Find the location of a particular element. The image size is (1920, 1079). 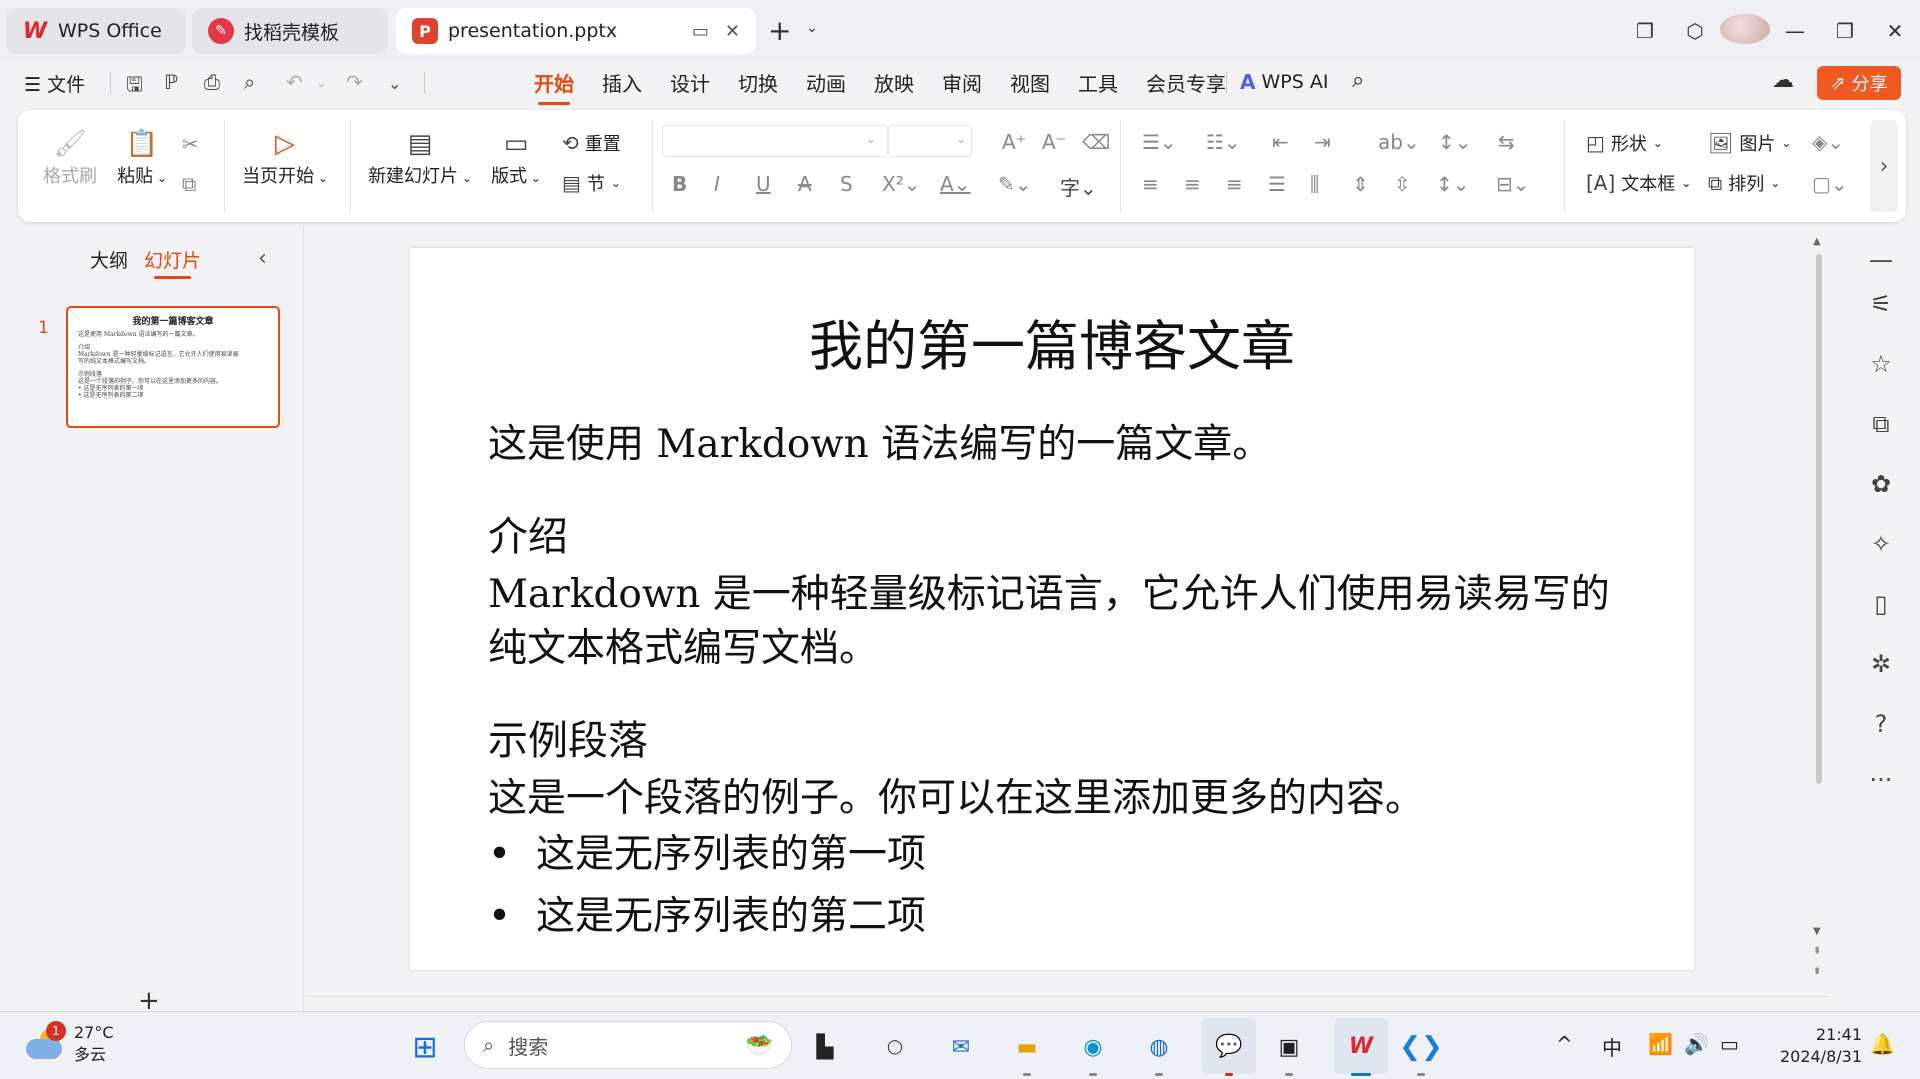

redo-icon: ↷ is located at coordinates (354, 82).